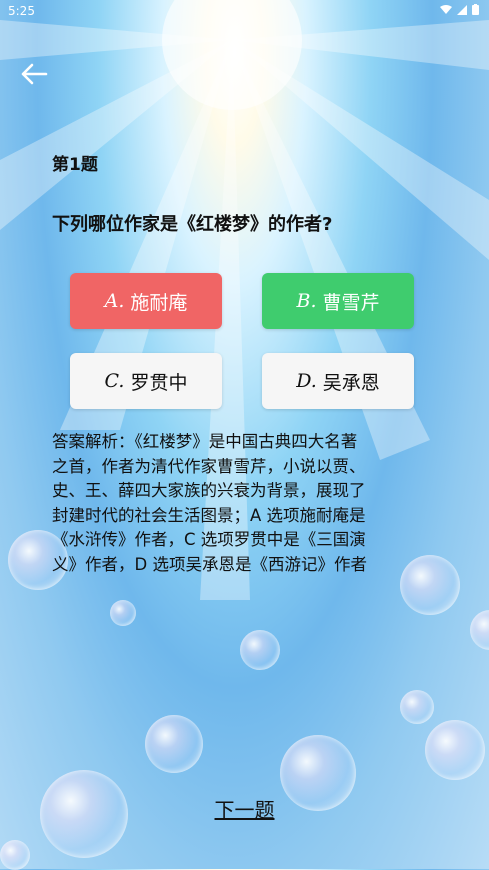 The image size is (489, 870). What do you see at coordinates (244, 808) in the screenshot?
I see `next-question-button: 下一题` at bounding box center [244, 808].